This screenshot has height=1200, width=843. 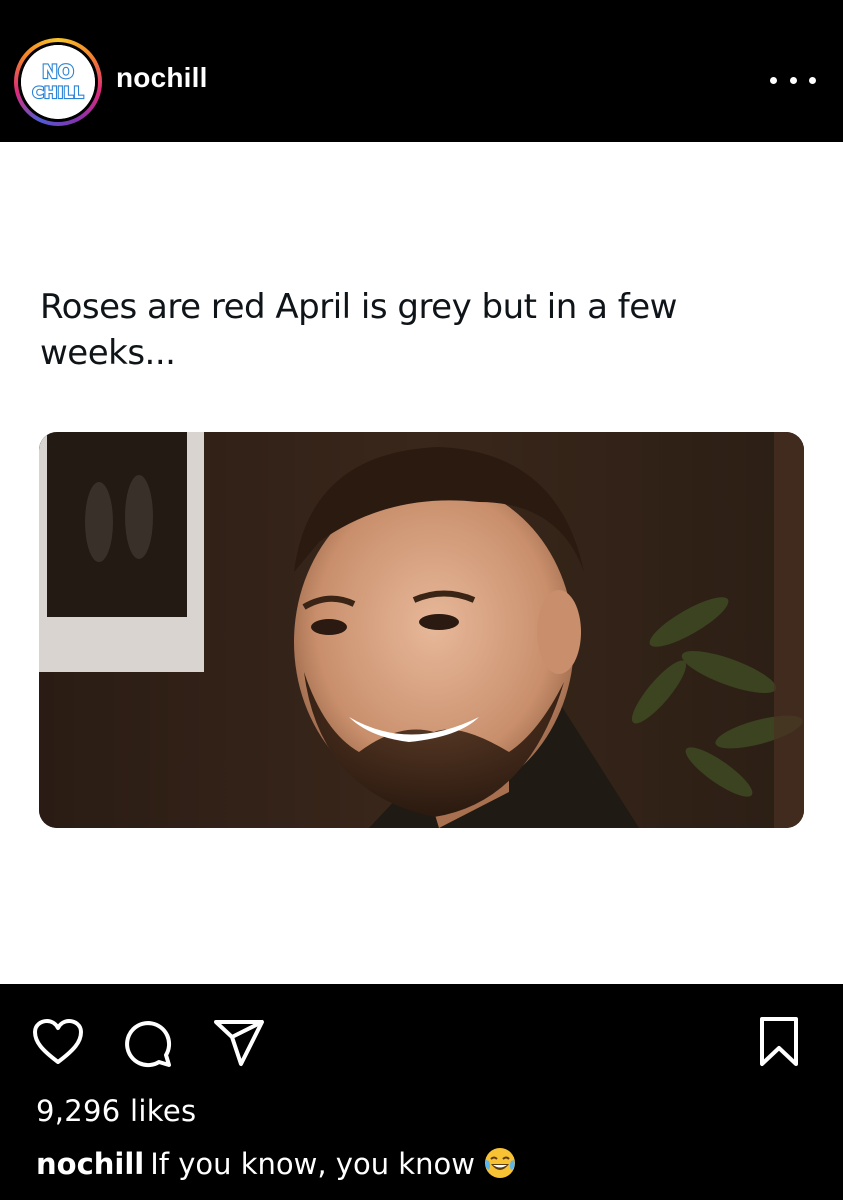 I want to click on more-options-button, so click(x=793, y=80).